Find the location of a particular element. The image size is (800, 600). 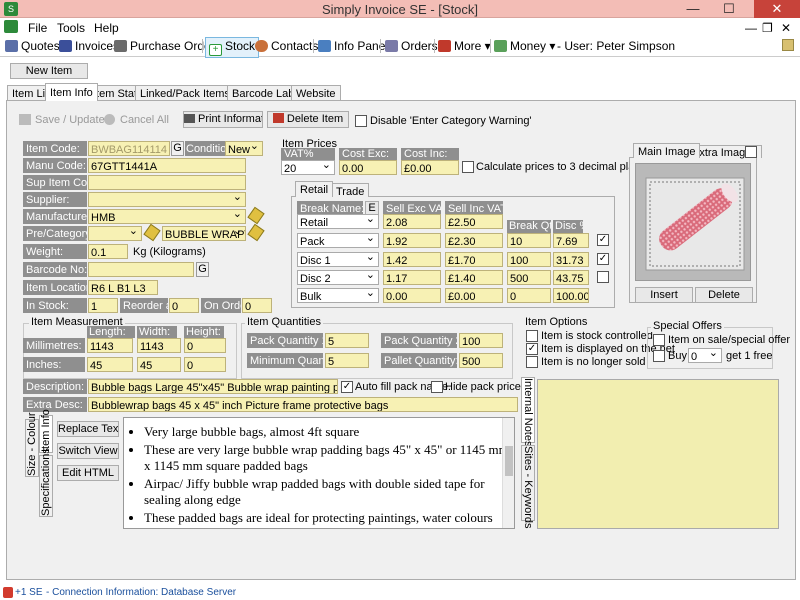

category-select: BUBBLE WRAP\E is located at coordinates (204, 233).